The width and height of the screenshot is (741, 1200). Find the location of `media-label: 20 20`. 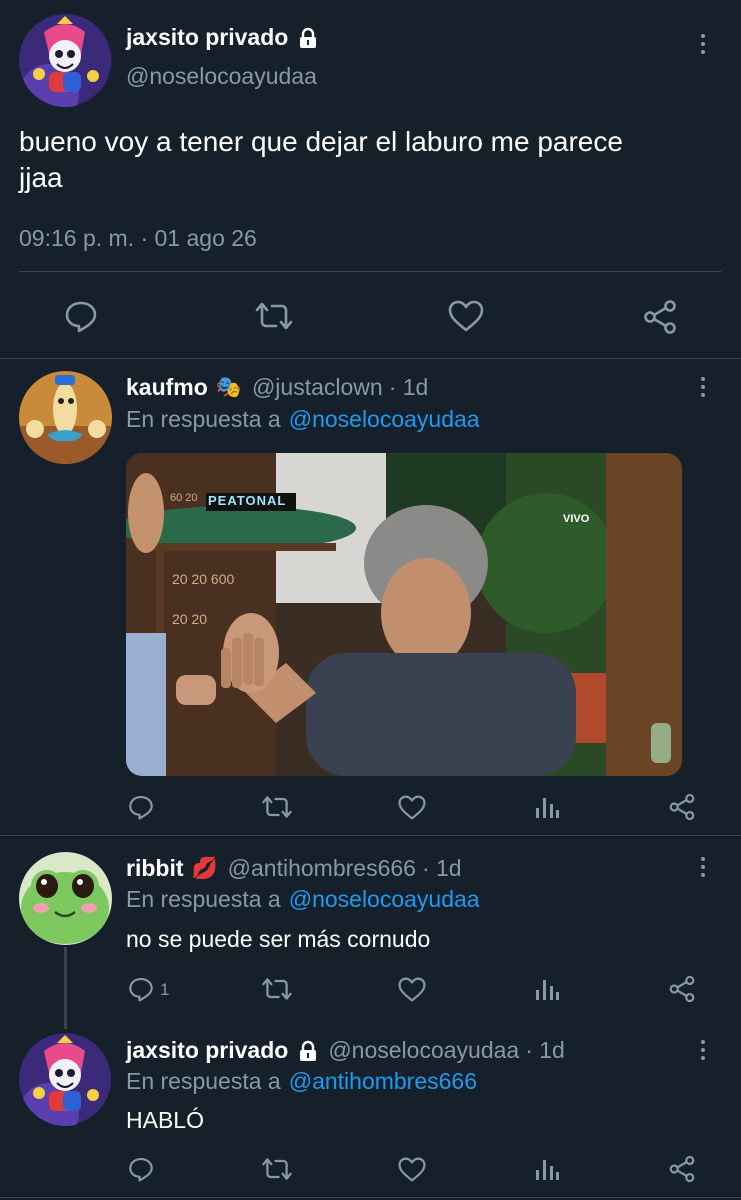

media-label: 20 20 is located at coordinates (190, 619).